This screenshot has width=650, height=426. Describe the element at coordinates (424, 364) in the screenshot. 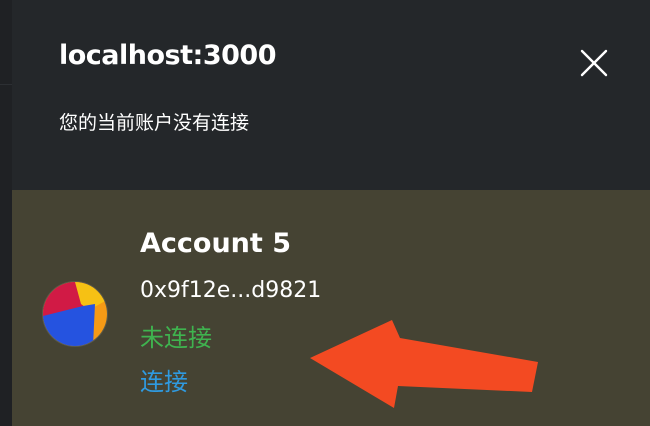

I see `red-arrow-annotation-icon` at that location.